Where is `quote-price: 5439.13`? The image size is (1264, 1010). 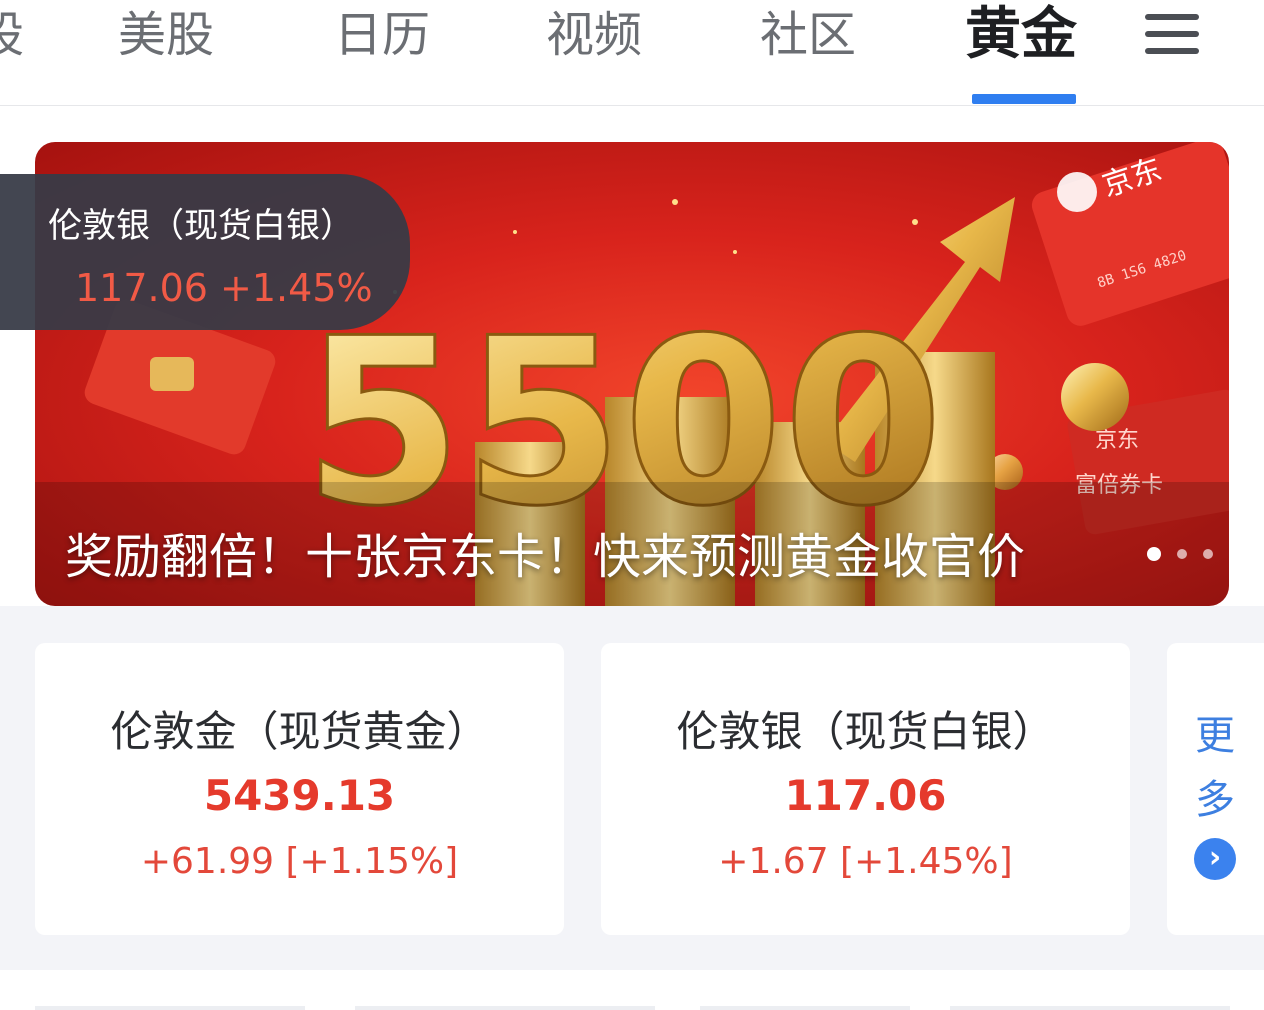
quote-price: 5439.13 is located at coordinates (299, 795).